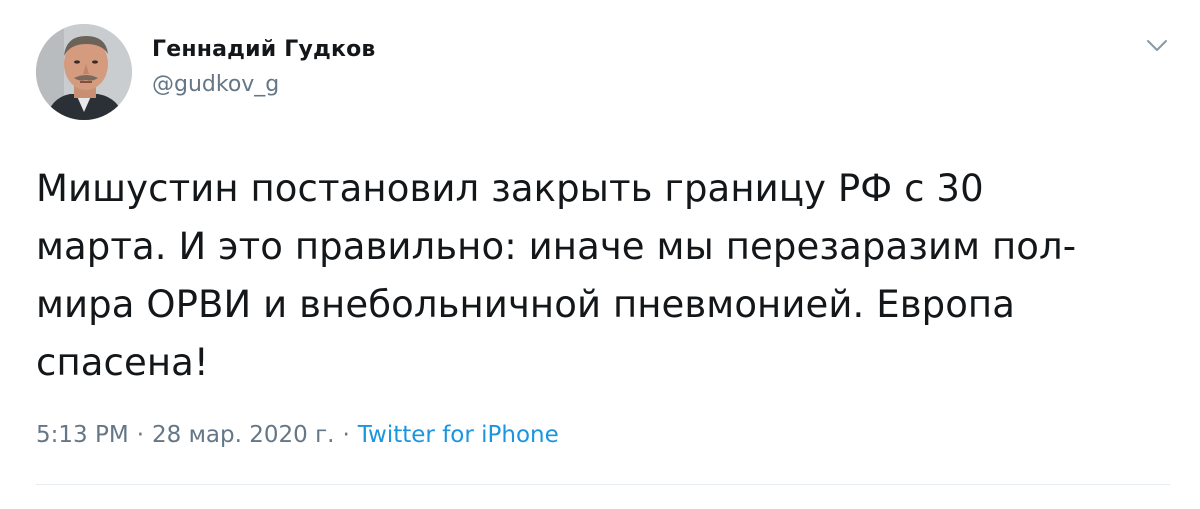  I want to click on author-block: Геннадий Гудков @gudkov_g, so click(264, 67).